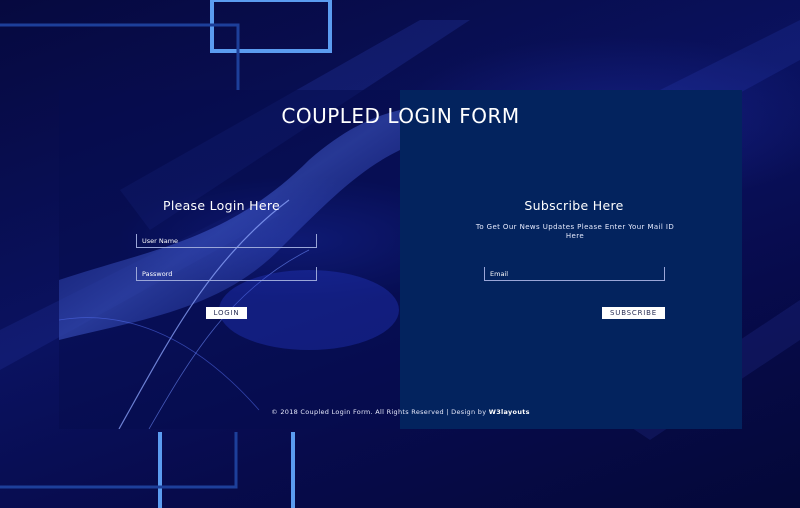 The image size is (800, 508). Describe the element at coordinates (574, 205) in the screenshot. I see `subscribe-heading: Subscribe Here` at that location.